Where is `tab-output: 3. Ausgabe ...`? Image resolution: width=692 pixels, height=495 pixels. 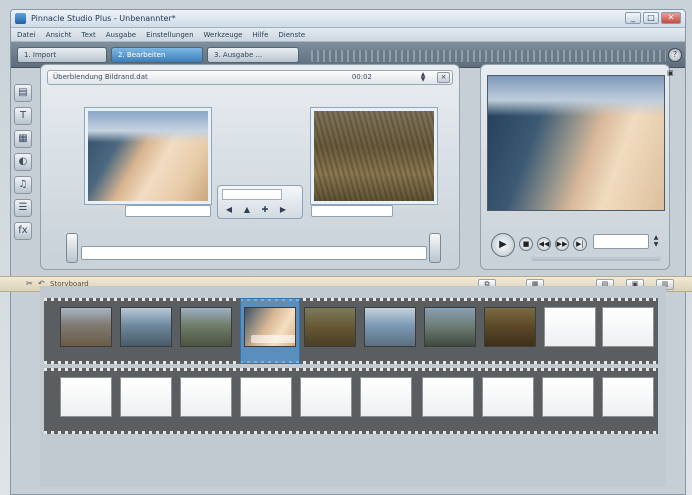 tab-output: 3. Ausgabe ... is located at coordinates (253, 55).